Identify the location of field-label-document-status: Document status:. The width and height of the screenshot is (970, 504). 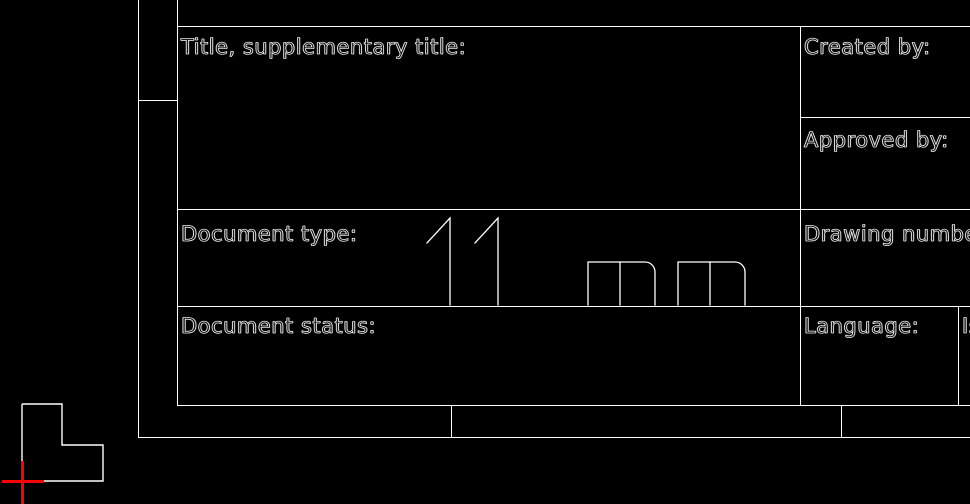
(278, 326).